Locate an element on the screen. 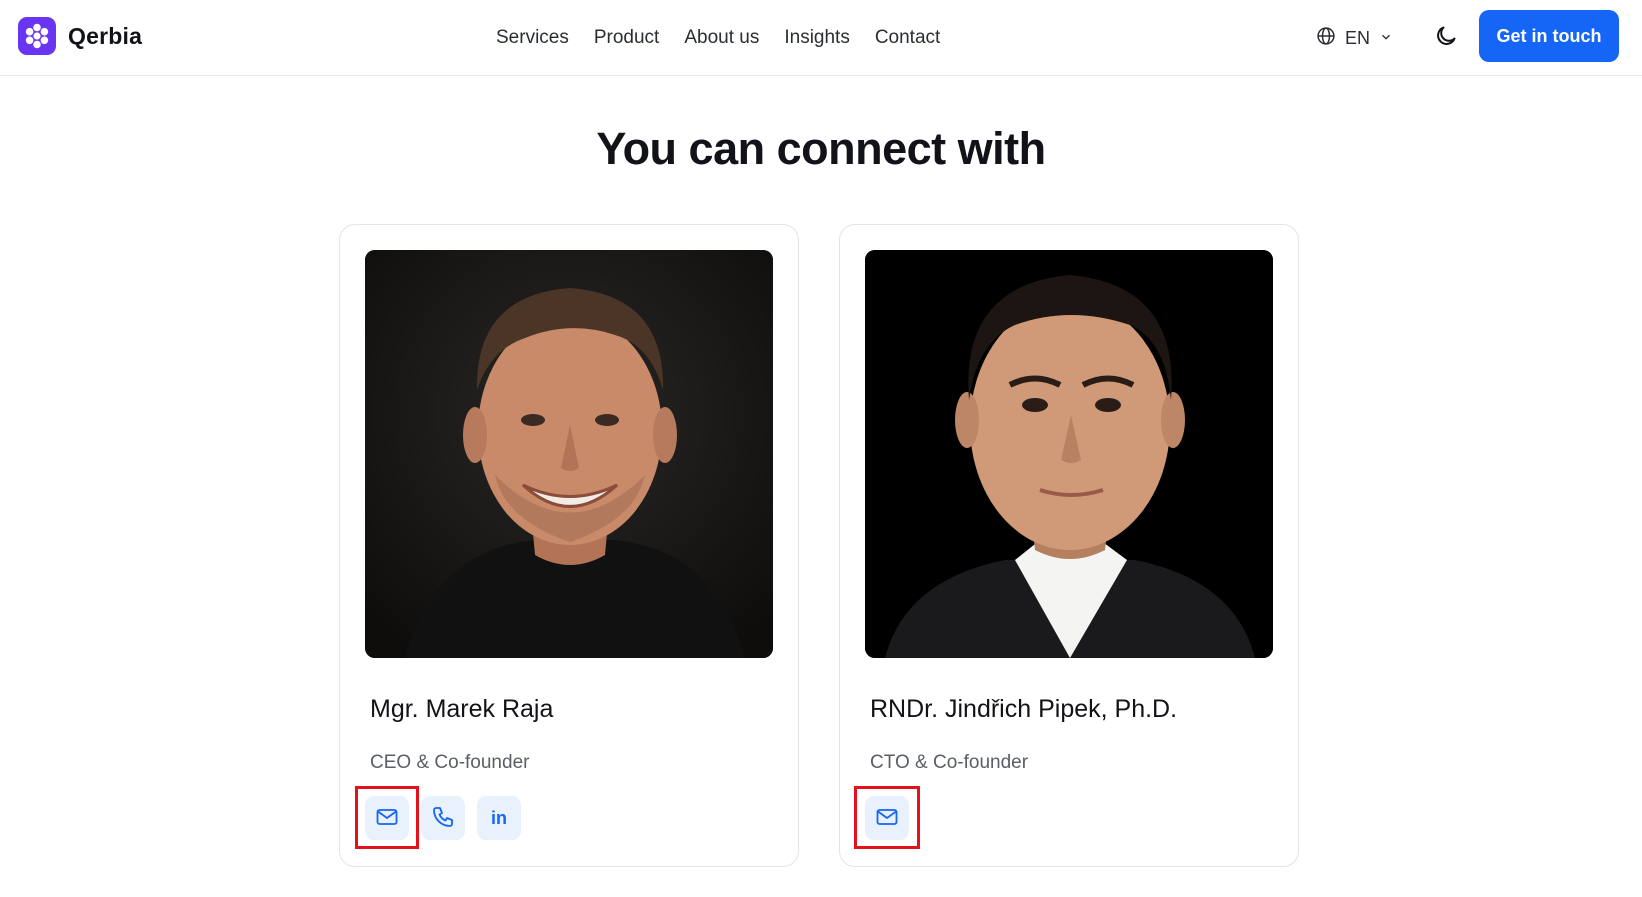 The image size is (1642, 897). logo-icon is located at coordinates (37, 36).